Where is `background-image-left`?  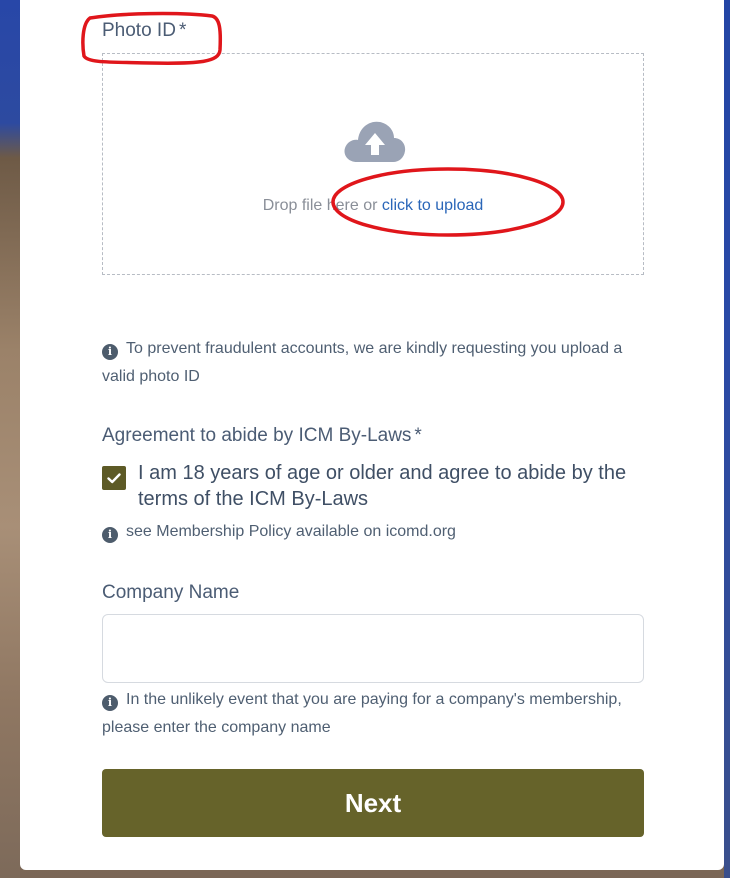
background-image-left is located at coordinates (10, 439).